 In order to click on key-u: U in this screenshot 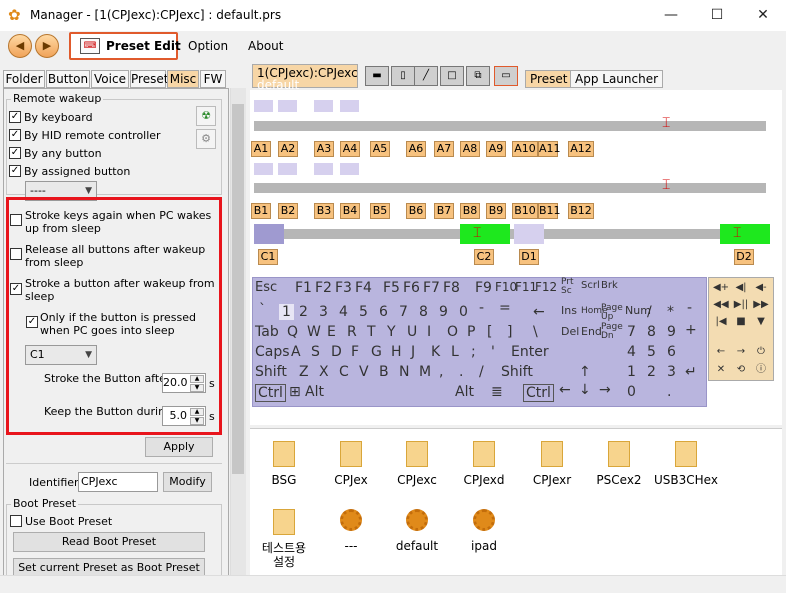, I will do `click(412, 332)`.